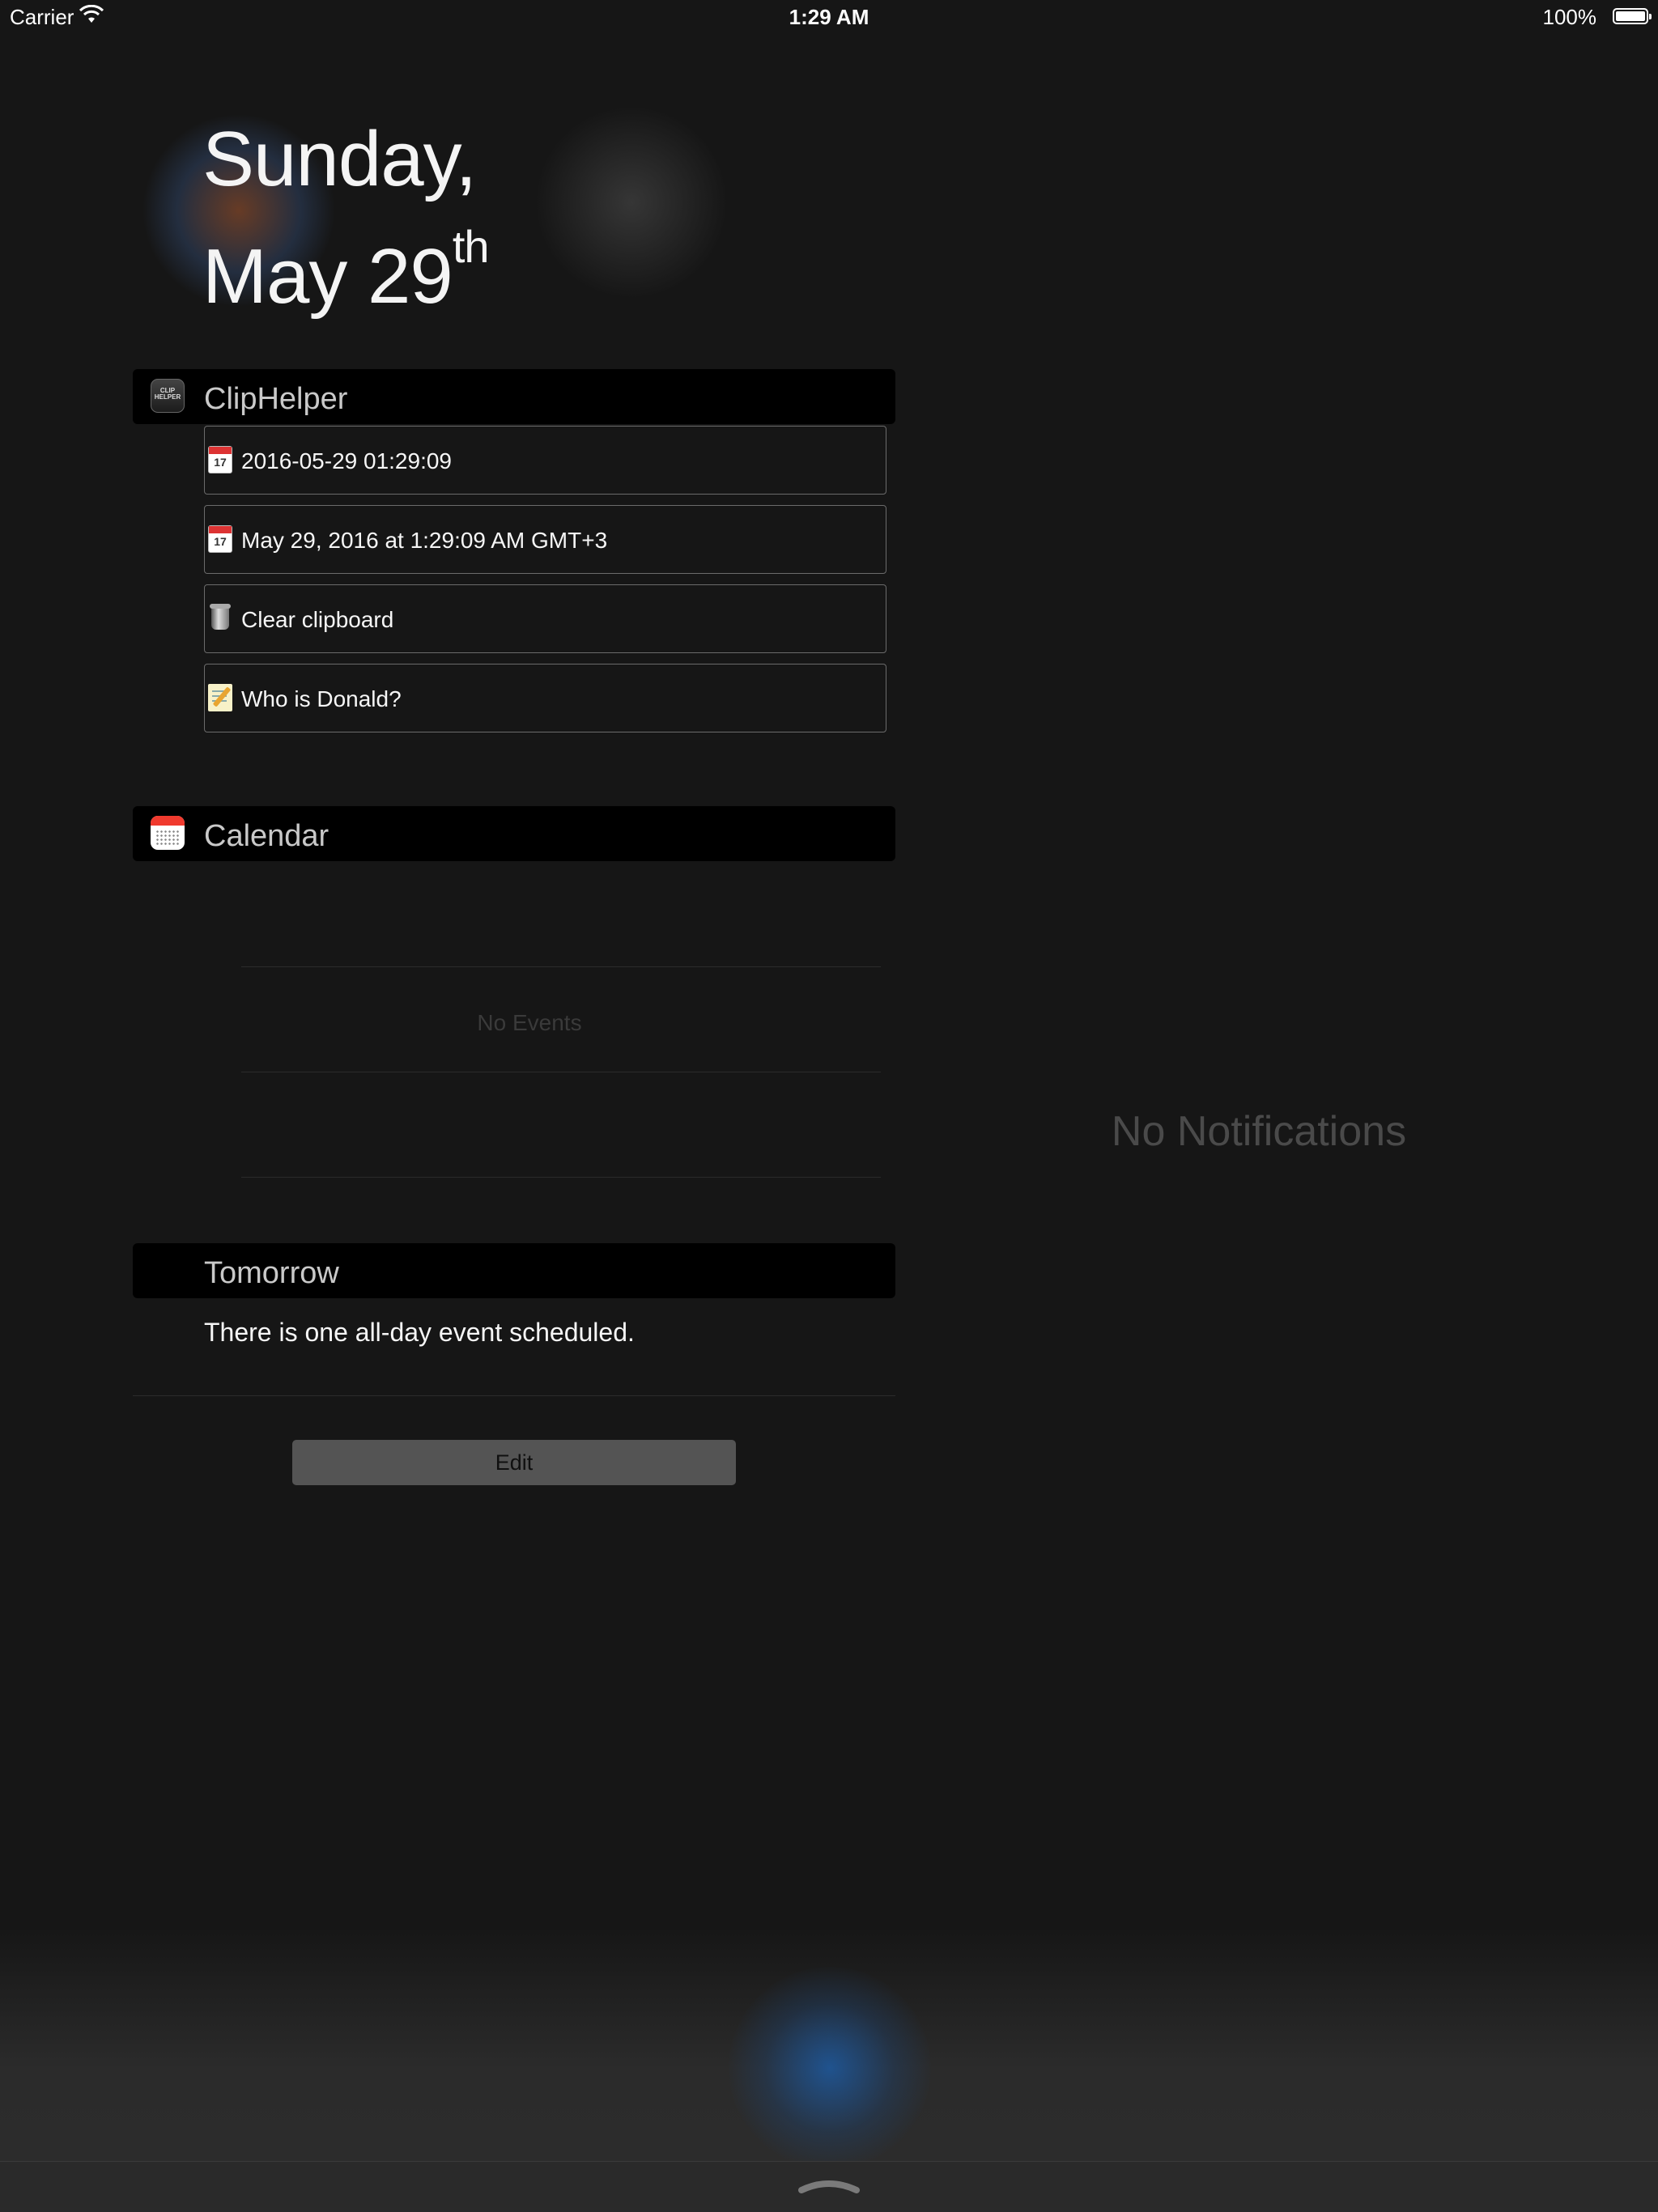 The image size is (1658, 2212). I want to click on cliphelper-item-clear-clipboard: Clear clipboard, so click(545, 618).